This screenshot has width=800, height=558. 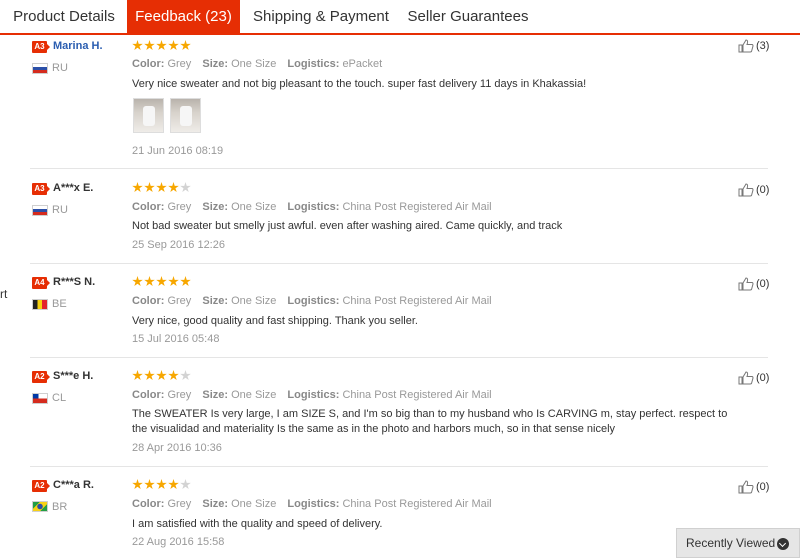 I want to click on logistics-value: ePacket, so click(x=362, y=64).